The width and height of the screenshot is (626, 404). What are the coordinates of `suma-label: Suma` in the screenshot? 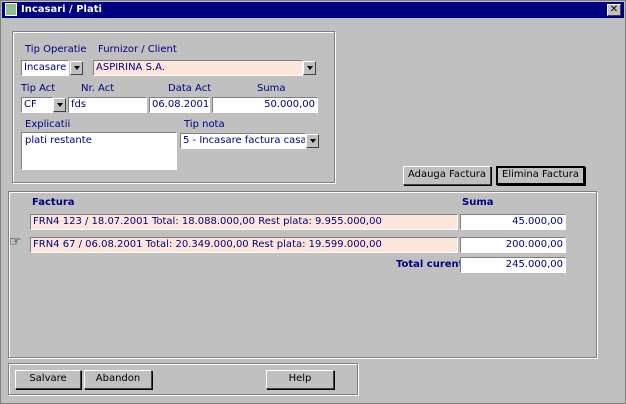 It's located at (271, 88).